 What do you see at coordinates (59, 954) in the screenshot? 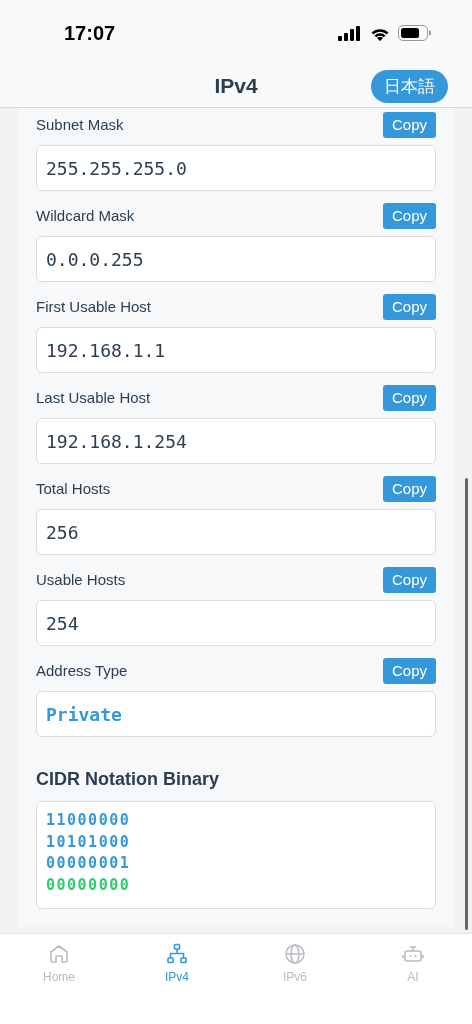
I see `home-icon` at bounding box center [59, 954].